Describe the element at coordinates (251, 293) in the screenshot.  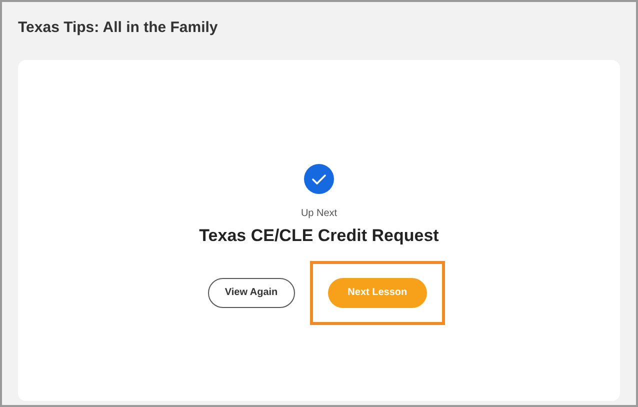
I see `view-again-button: View Again` at that location.